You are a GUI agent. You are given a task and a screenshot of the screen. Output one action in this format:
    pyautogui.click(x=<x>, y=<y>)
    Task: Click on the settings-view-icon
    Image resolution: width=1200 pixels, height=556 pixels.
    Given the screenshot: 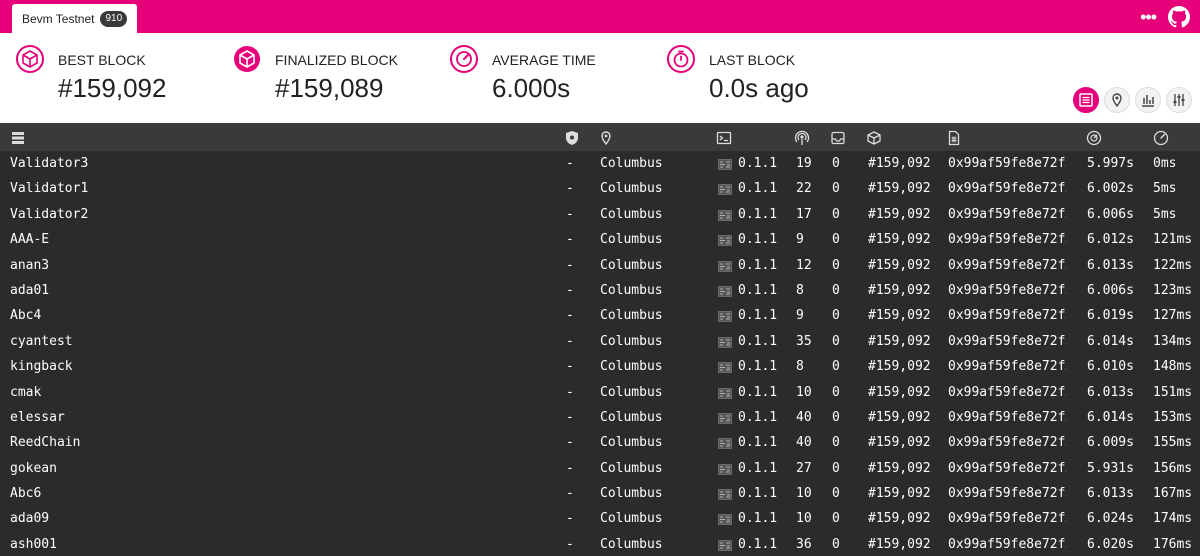 What is the action you would take?
    pyautogui.click(x=1179, y=100)
    